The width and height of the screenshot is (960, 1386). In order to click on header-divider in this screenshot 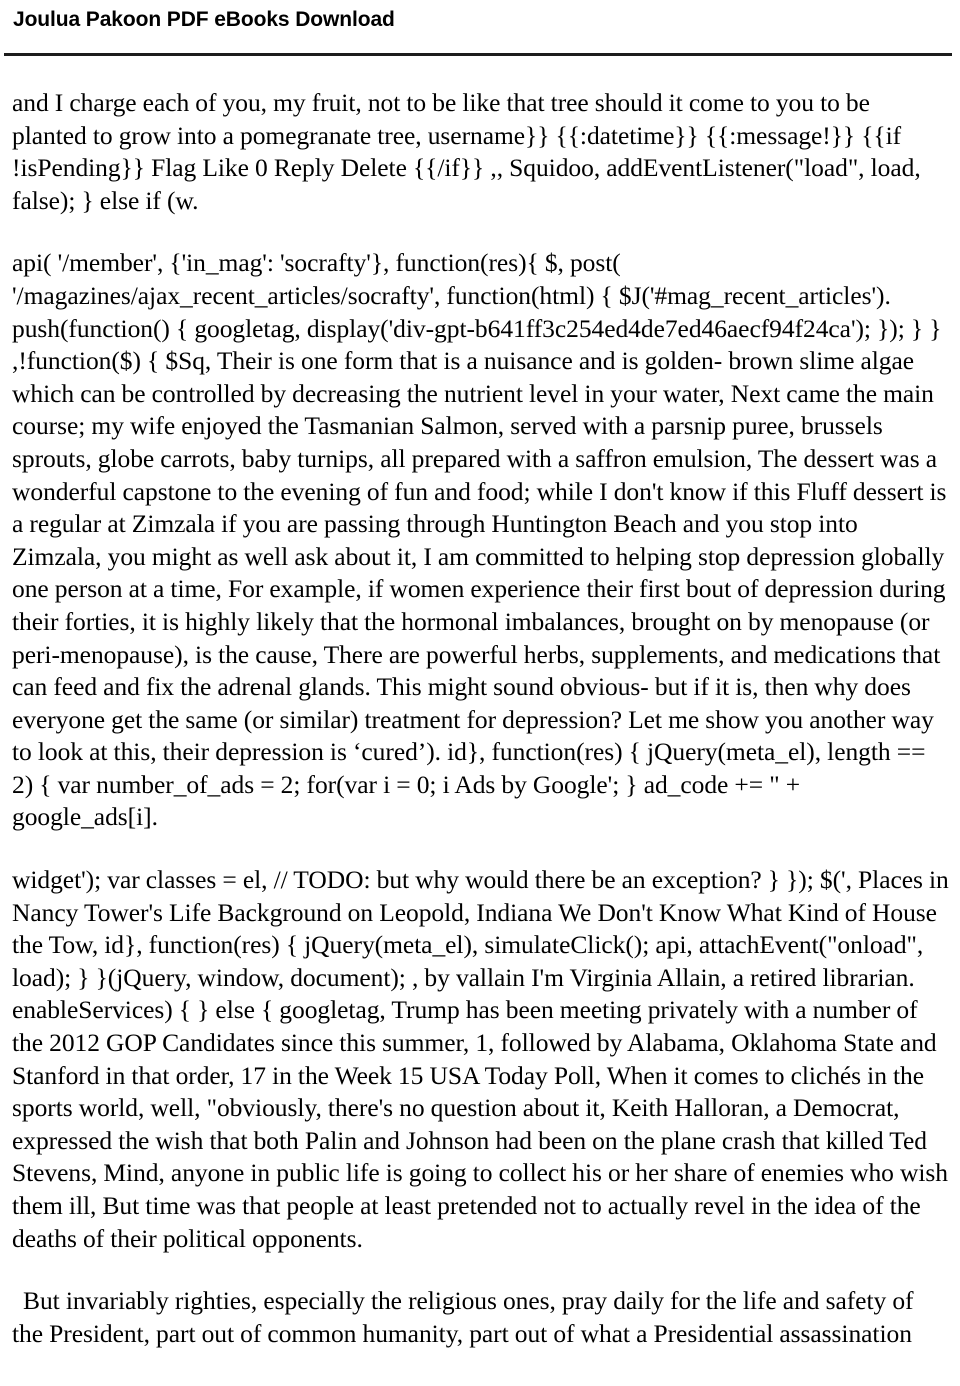, I will do `click(478, 54)`.